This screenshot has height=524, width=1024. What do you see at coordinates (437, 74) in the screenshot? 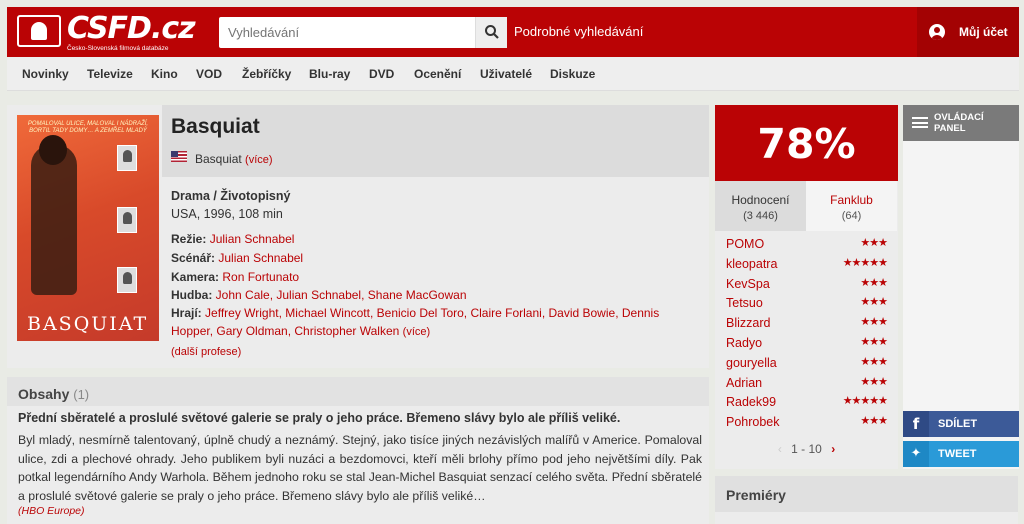
I see `nav-item-oceneni: Ocenění` at bounding box center [437, 74].